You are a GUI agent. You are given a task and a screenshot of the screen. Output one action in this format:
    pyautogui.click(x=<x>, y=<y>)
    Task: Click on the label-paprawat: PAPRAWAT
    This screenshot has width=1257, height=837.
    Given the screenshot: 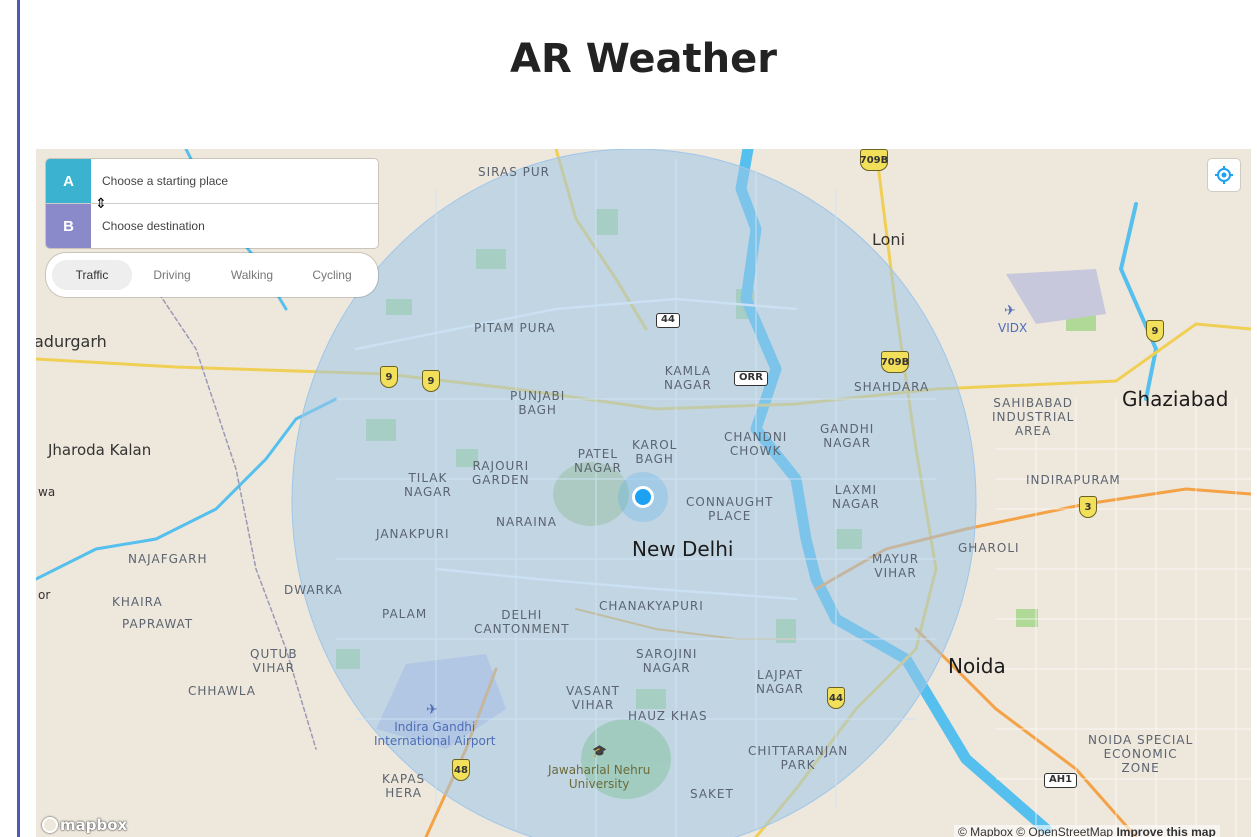 What is the action you would take?
    pyautogui.click(x=158, y=624)
    